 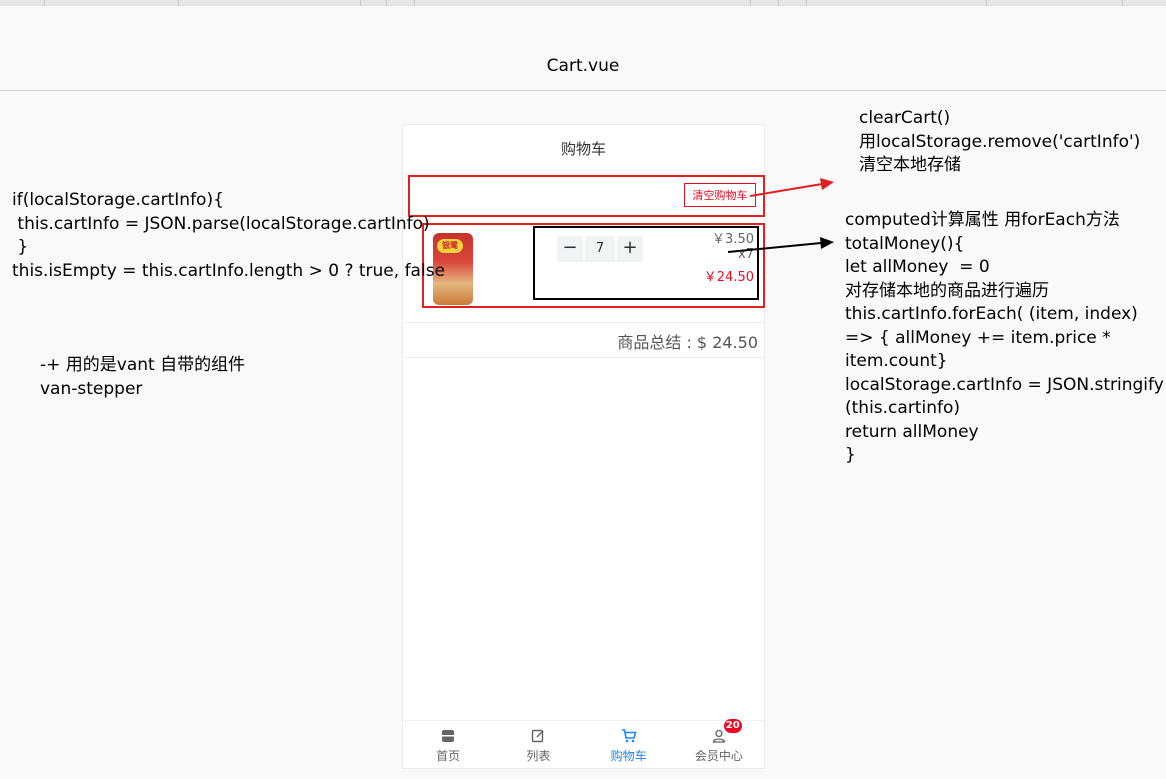 What do you see at coordinates (719, 744) in the screenshot?
I see `tab-member: 20 会员中心` at bounding box center [719, 744].